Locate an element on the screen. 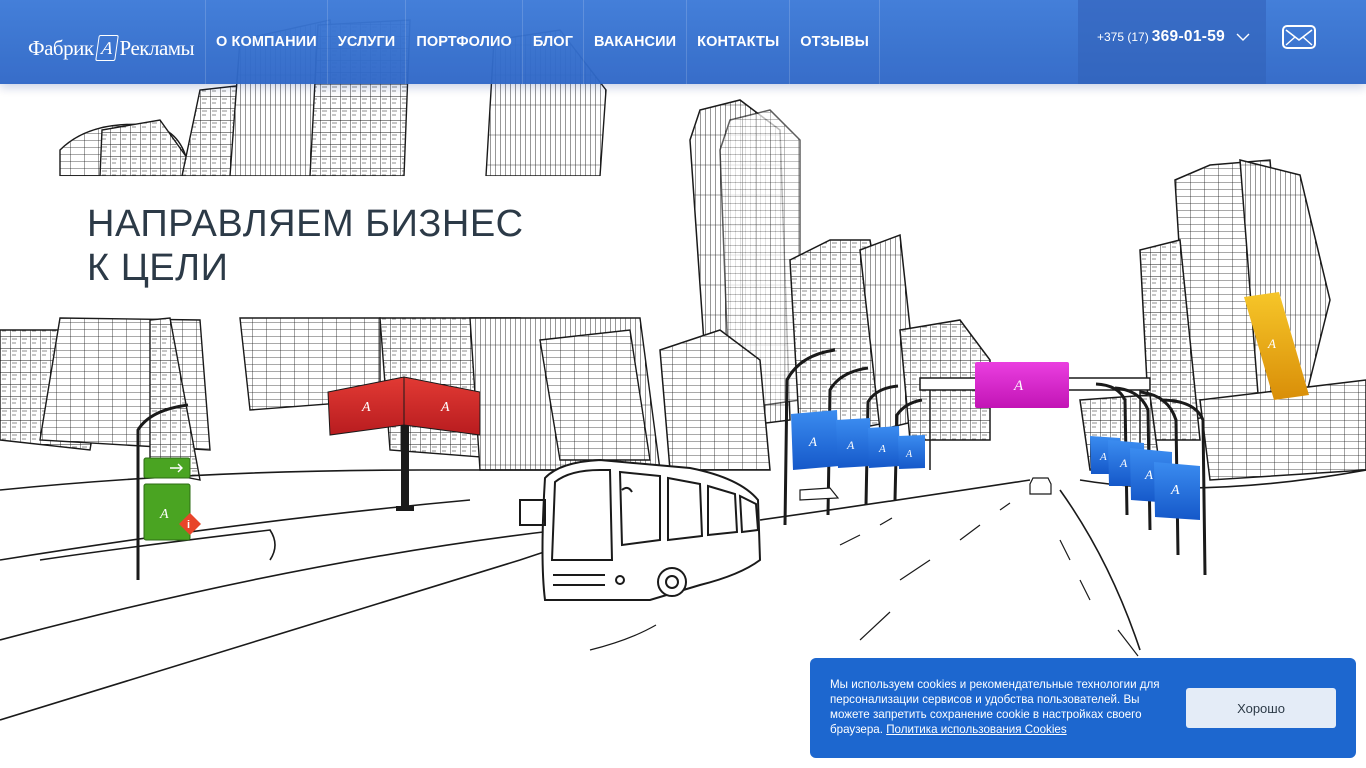 The height and width of the screenshot is (768, 1366). site-logo: Фабрик А Рекламы is located at coordinates (111, 48).